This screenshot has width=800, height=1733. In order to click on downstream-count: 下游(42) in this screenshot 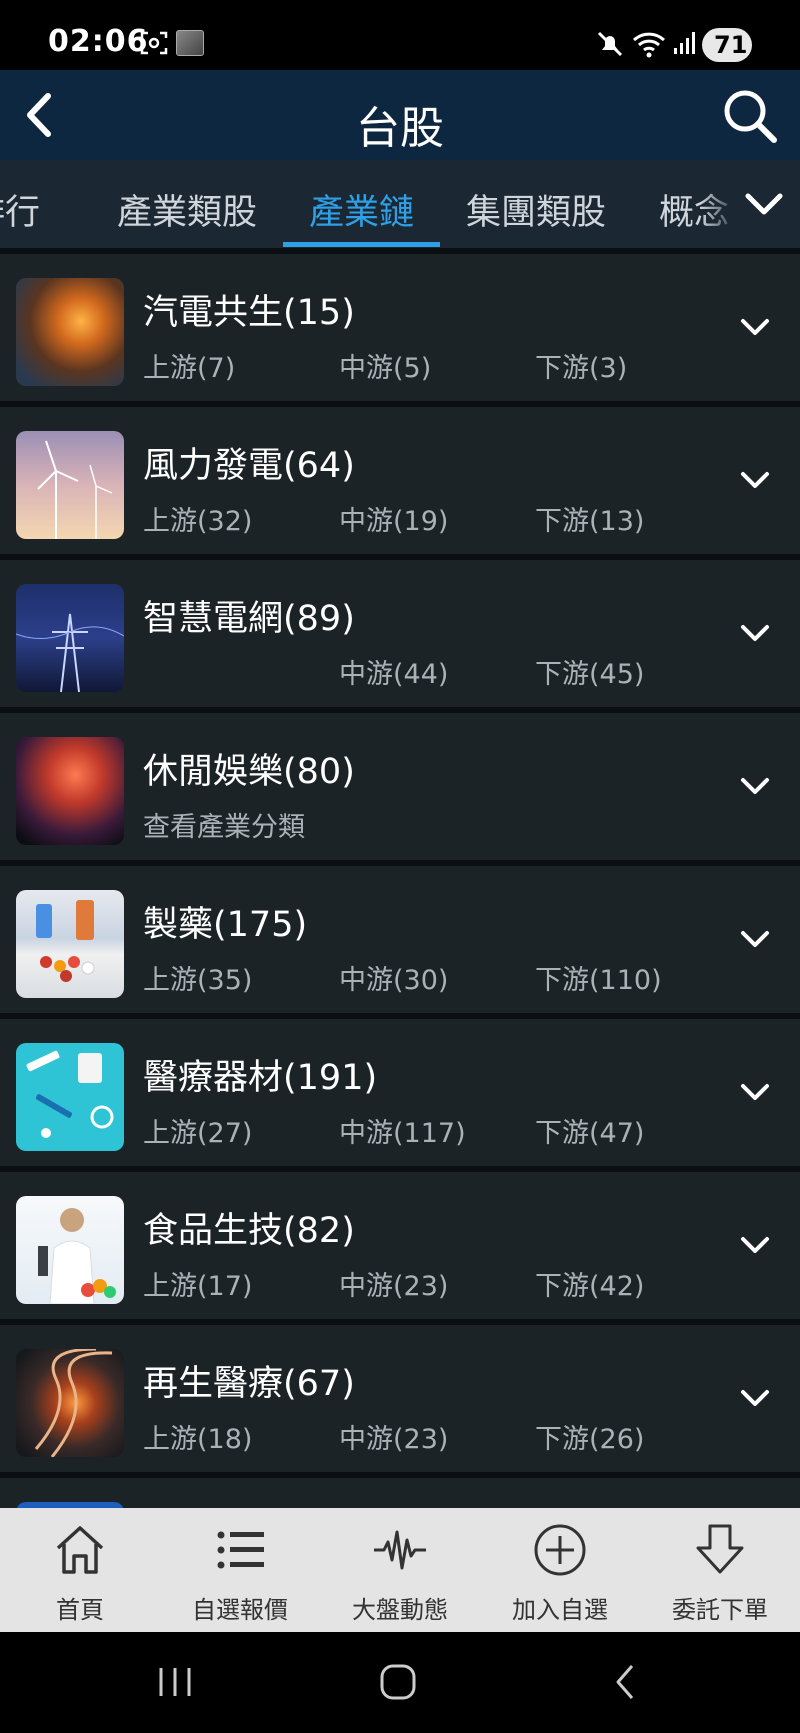, I will do `click(589, 1283)`.